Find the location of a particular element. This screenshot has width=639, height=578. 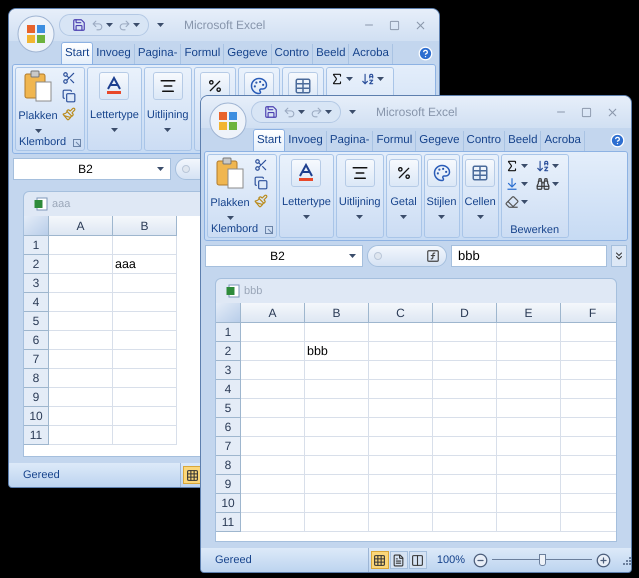

group-label: Bewerken is located at coordinates (534, 230).